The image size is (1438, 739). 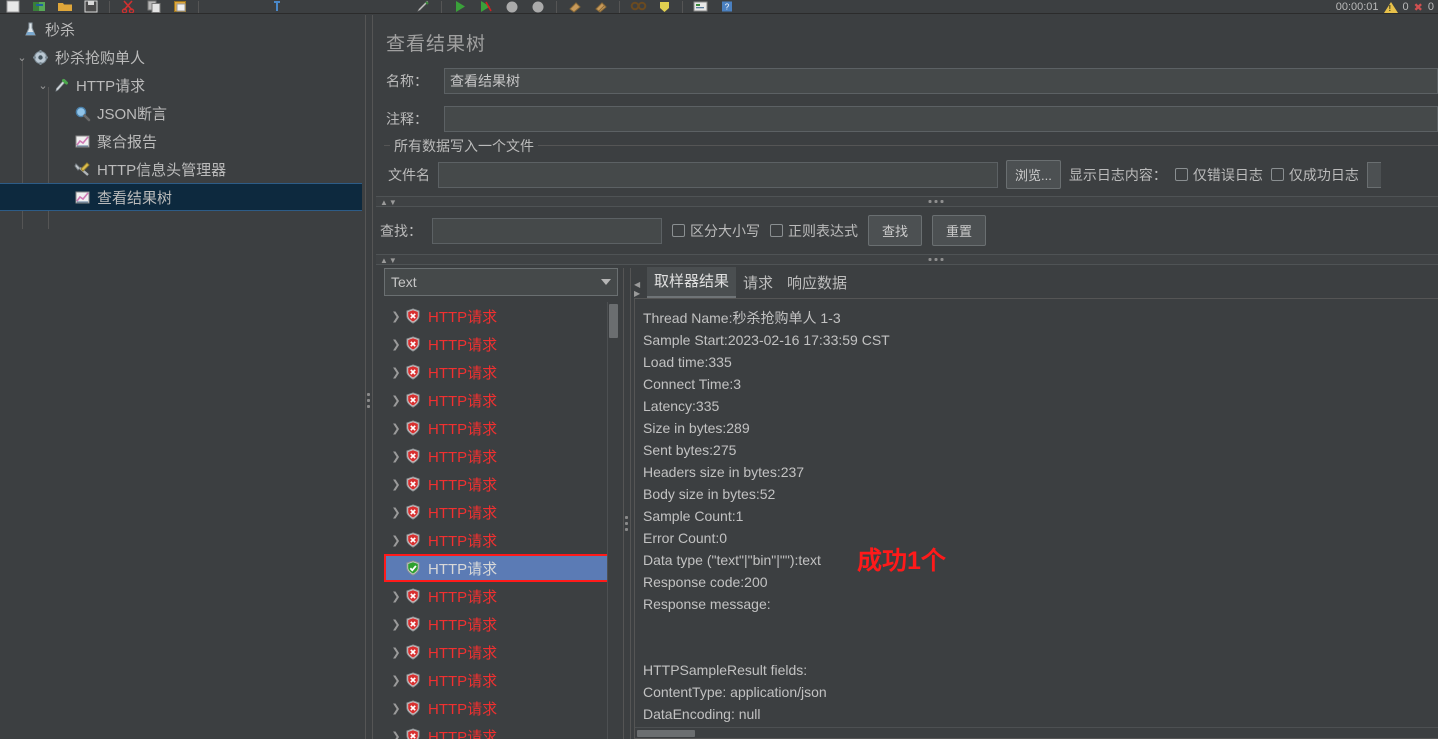 I want to click on filename-input, so click(x=718, y=174).